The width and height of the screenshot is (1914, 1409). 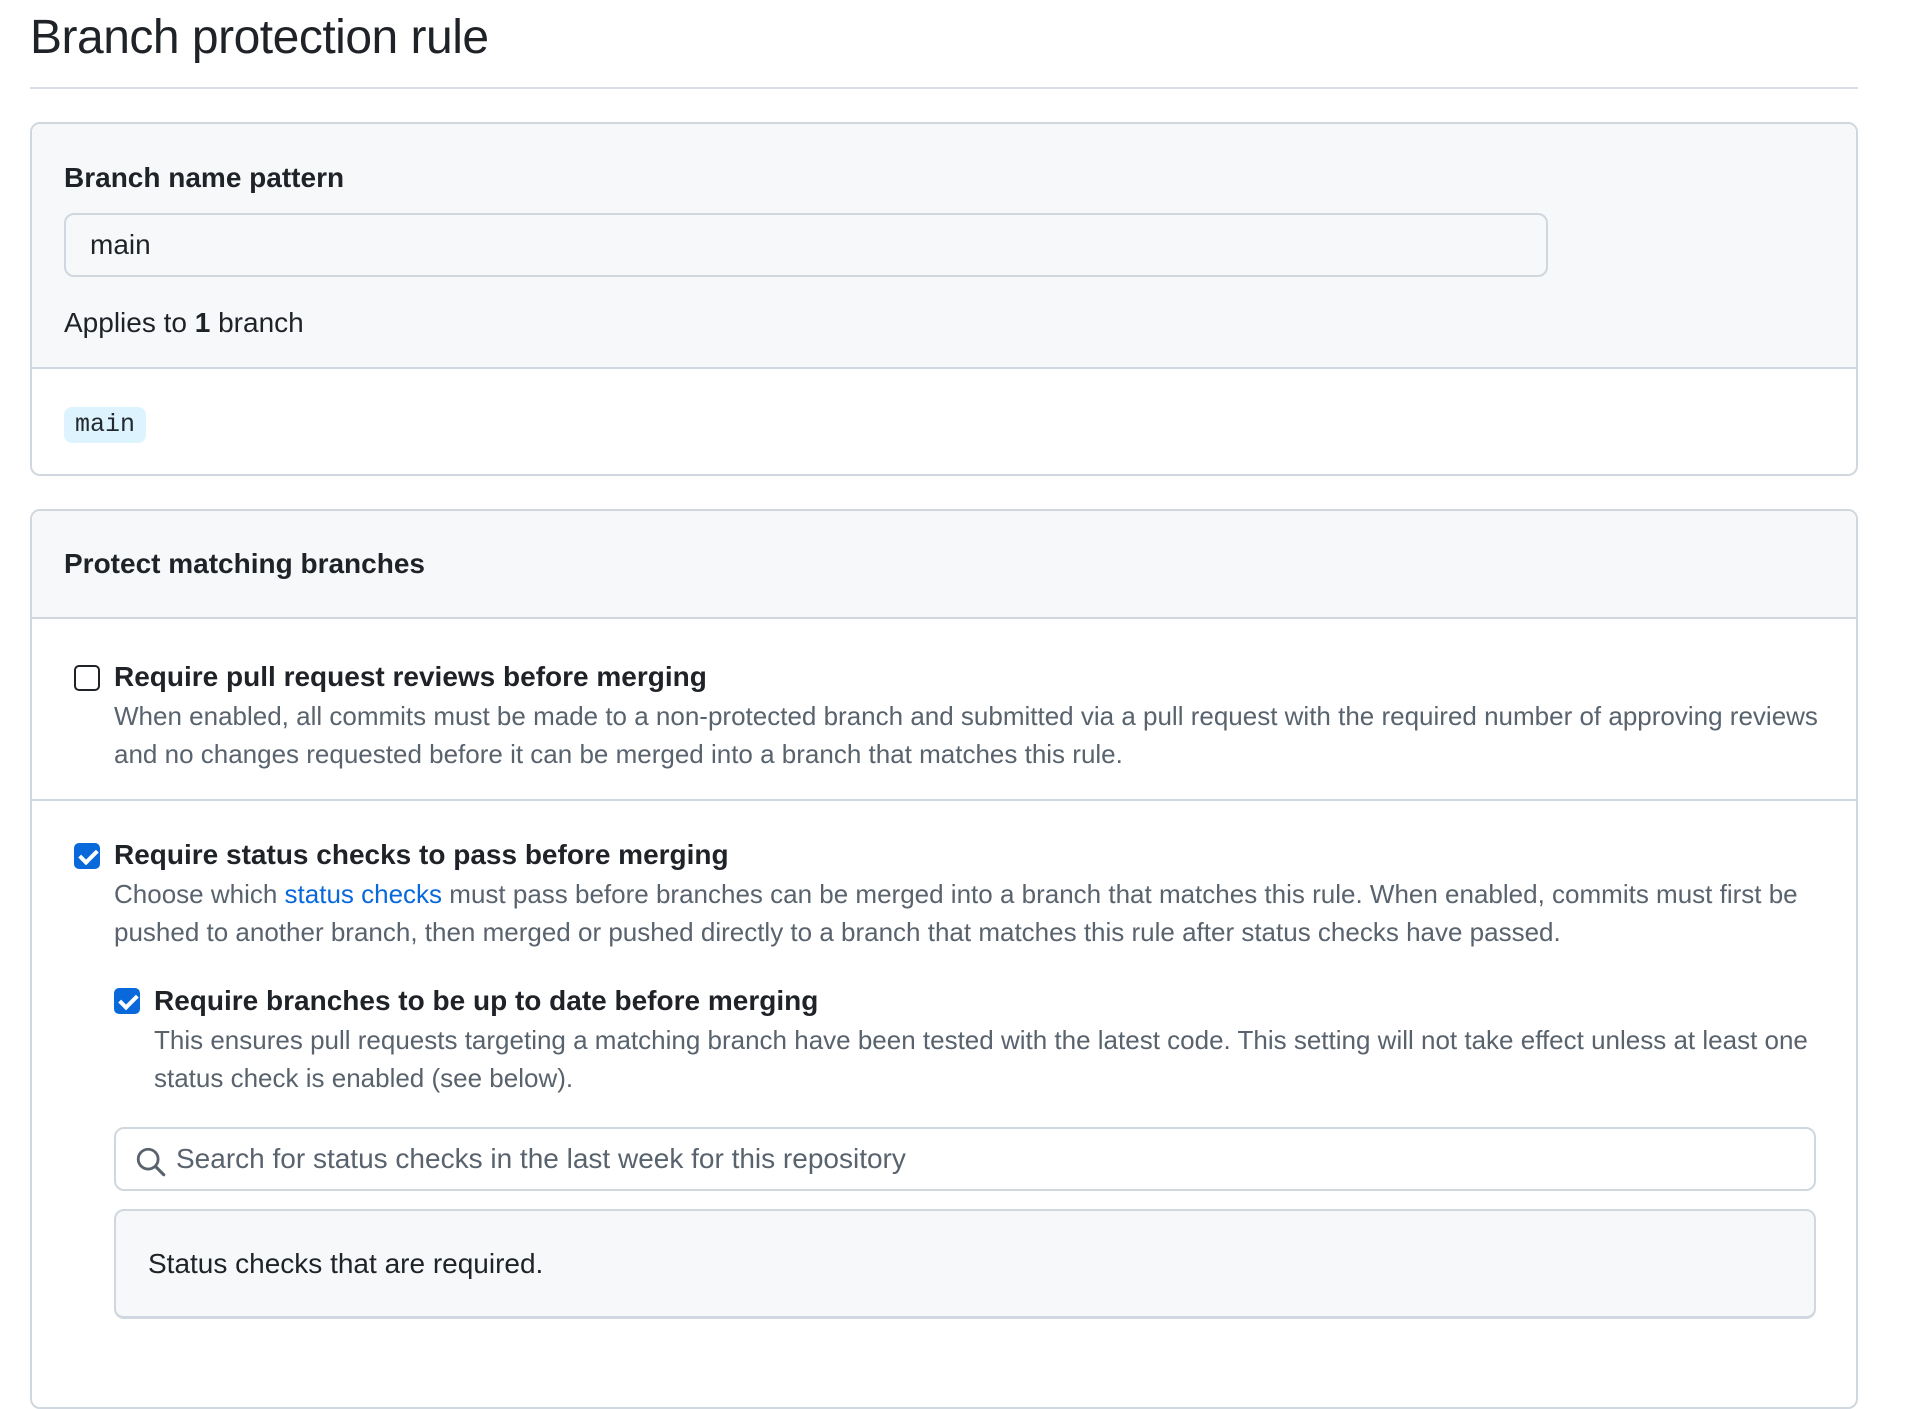 What do you see at coordinates (944, 44) in the screenshot?
I see `page-title: Branch protection rule` at bounding box center [944, 44].